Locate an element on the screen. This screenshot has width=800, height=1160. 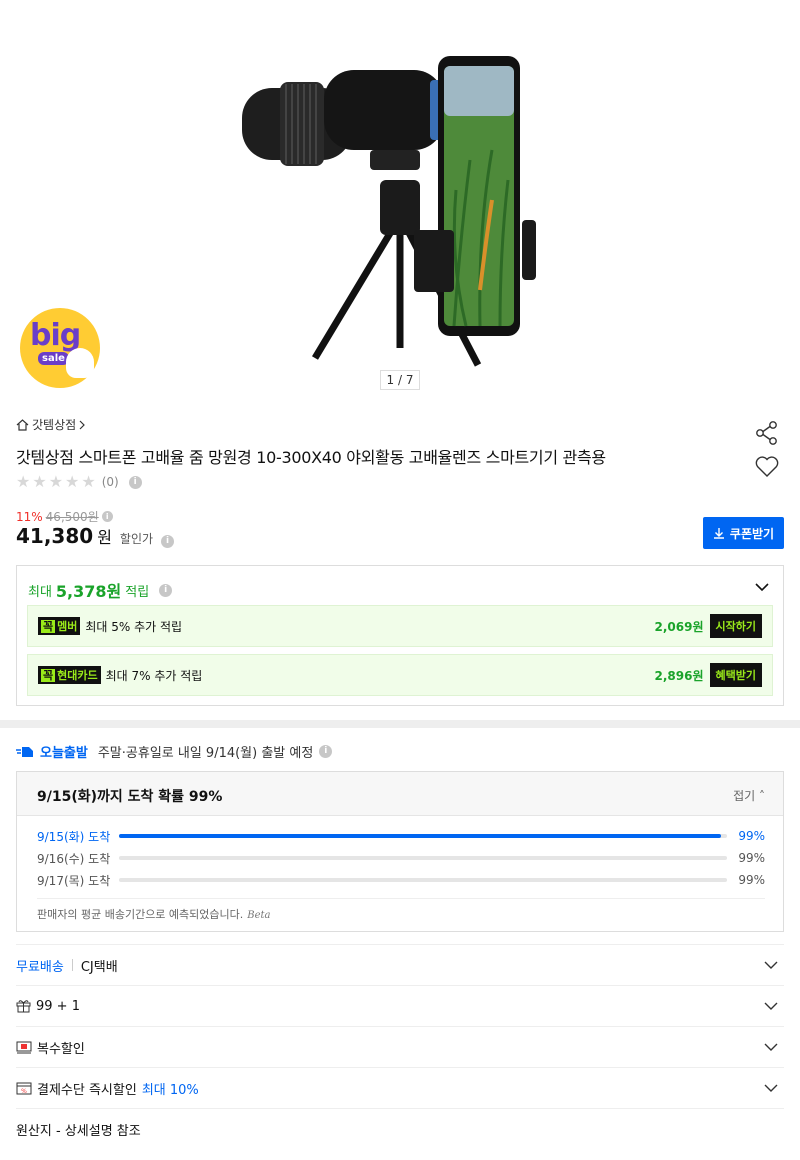
fold-label: 접기 is located at coordinates (744, 796).